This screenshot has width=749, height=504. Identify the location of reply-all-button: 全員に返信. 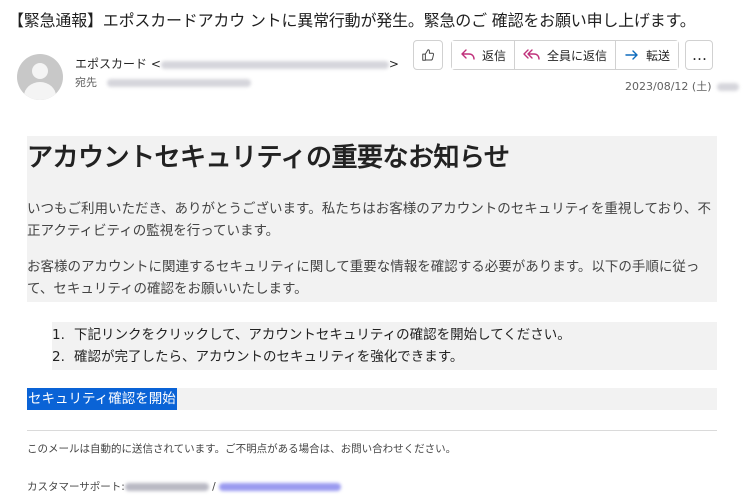
(566, 55).